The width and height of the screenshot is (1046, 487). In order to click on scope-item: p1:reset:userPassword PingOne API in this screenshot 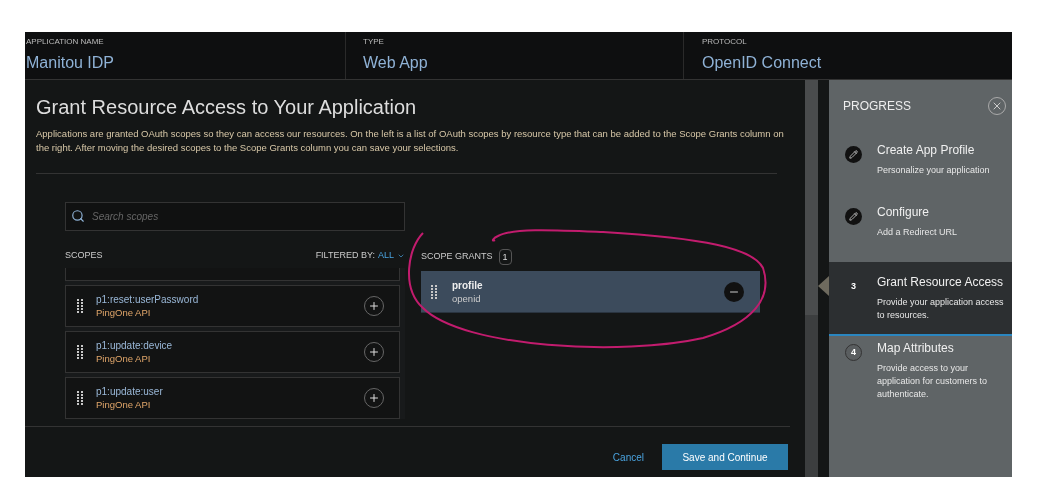, I will do `click(232, 306)`.